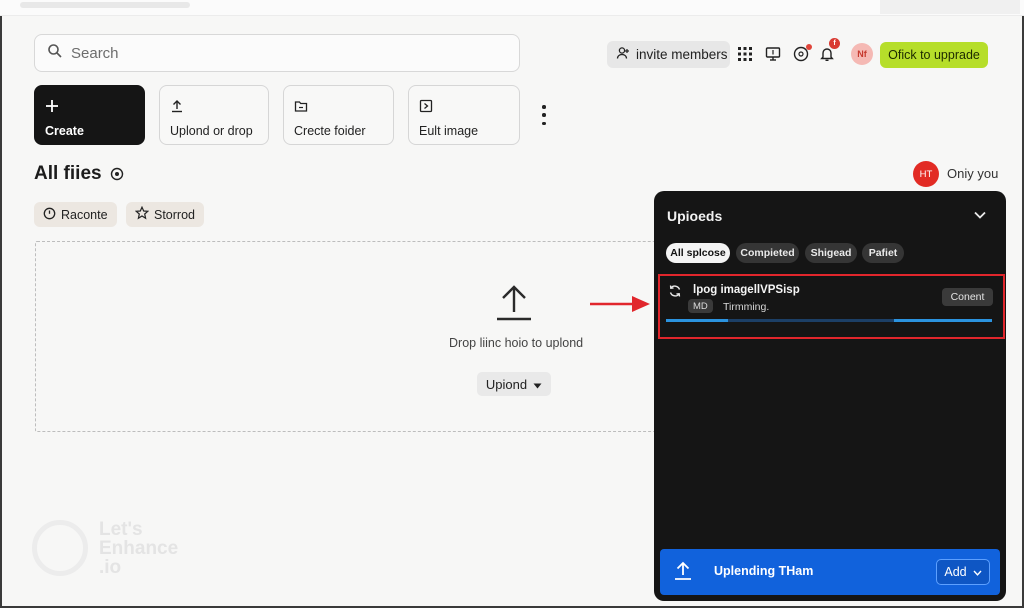  What do you see at coordinates (514, 306) in the screenshot?
I see `upload-arrow-icon` at bounding box center [514, 306].